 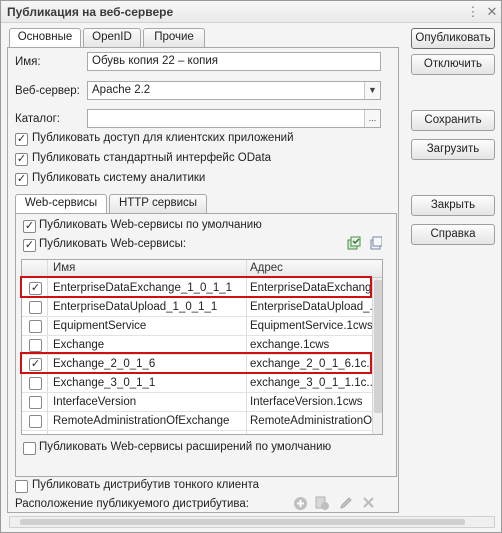 What do you see at coordinates (119, 178) in the screenshot?
I see `option-analytics-label: Публиковать систему аналитики` at bounding box center [119, 178].